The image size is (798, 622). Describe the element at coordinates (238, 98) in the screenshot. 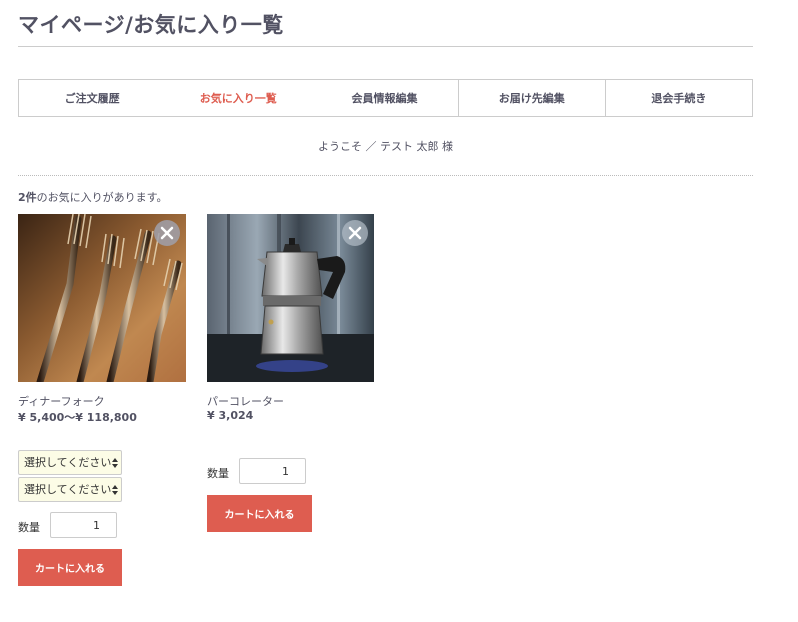

I see `tab-favorites: お気に入り一覧` at that location.